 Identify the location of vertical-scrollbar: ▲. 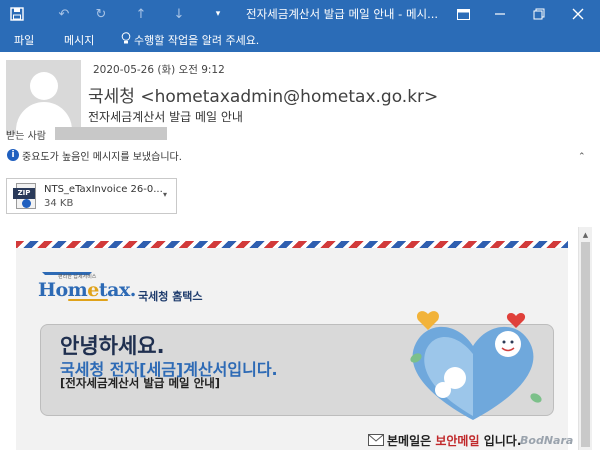
(585, 338).